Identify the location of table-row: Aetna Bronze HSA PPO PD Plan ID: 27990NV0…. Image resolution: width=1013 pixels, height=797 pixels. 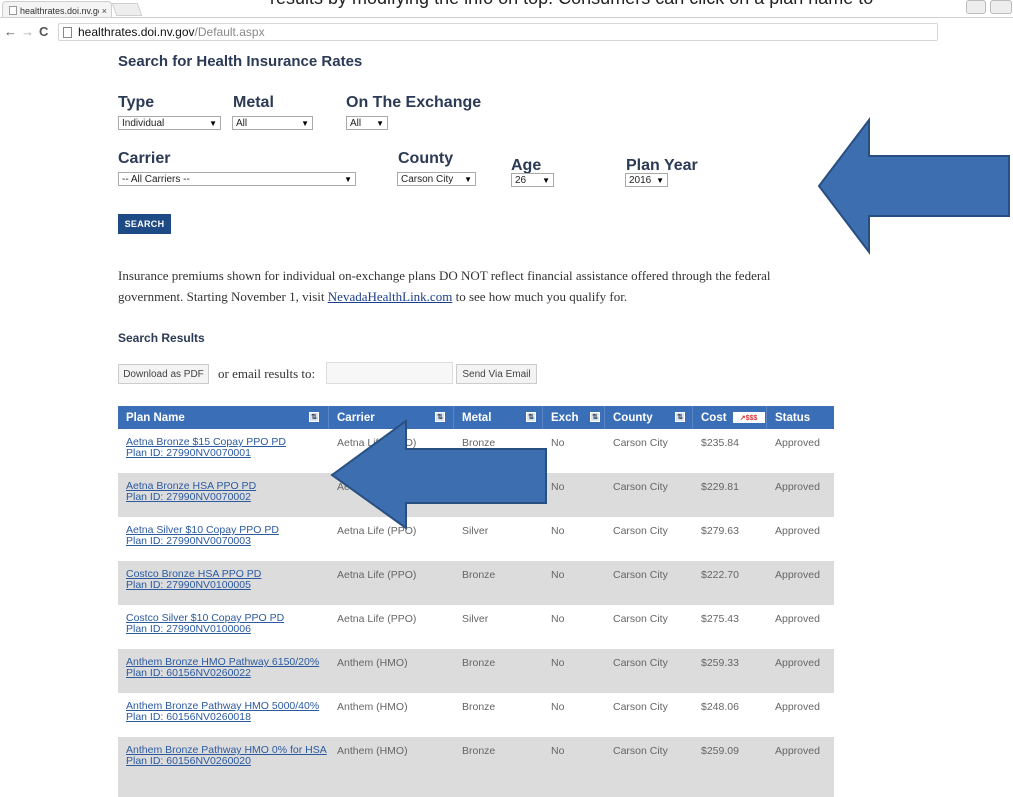
(476, 495).